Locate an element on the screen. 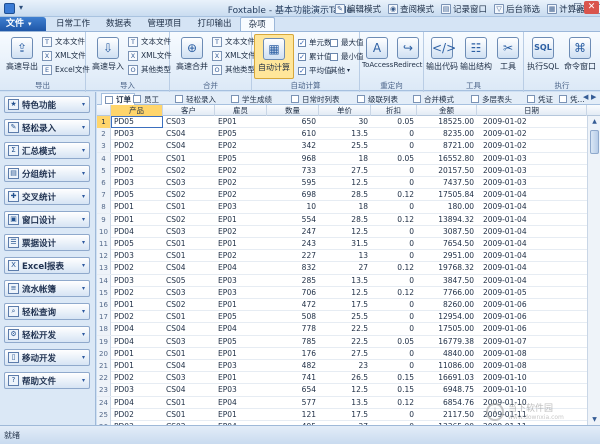 This screenshot has width=600, height=444. cell-discount: 0.12 is located at coordinates (394, 293).